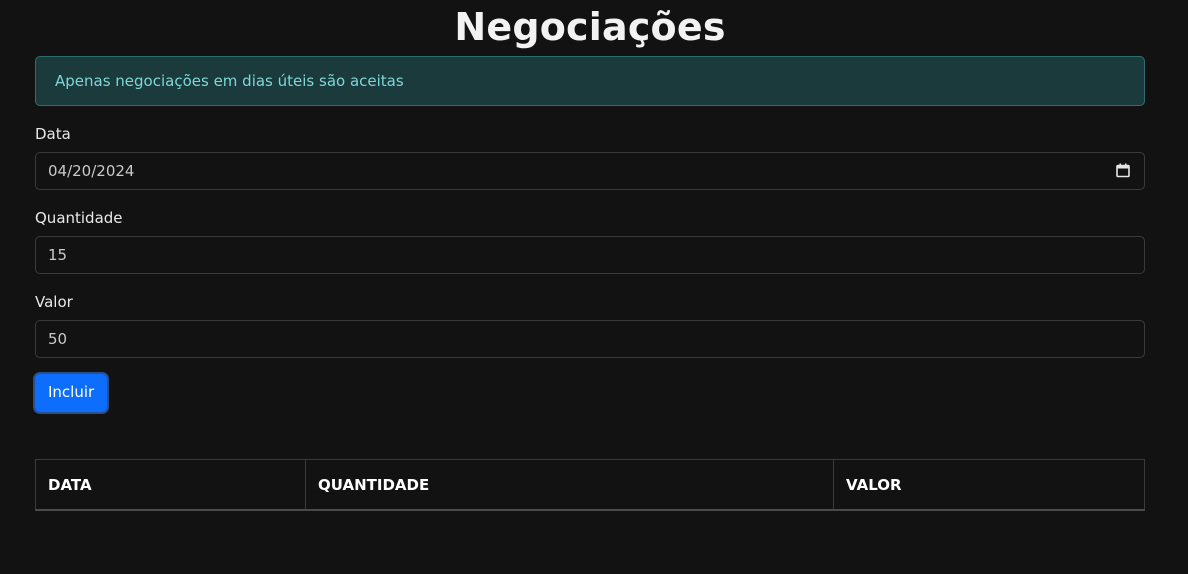 This screenshot has height=574, width=1188. I want to click on negociacoes-table: DATA QUANTIDADE VALOR, so click(590, 485).